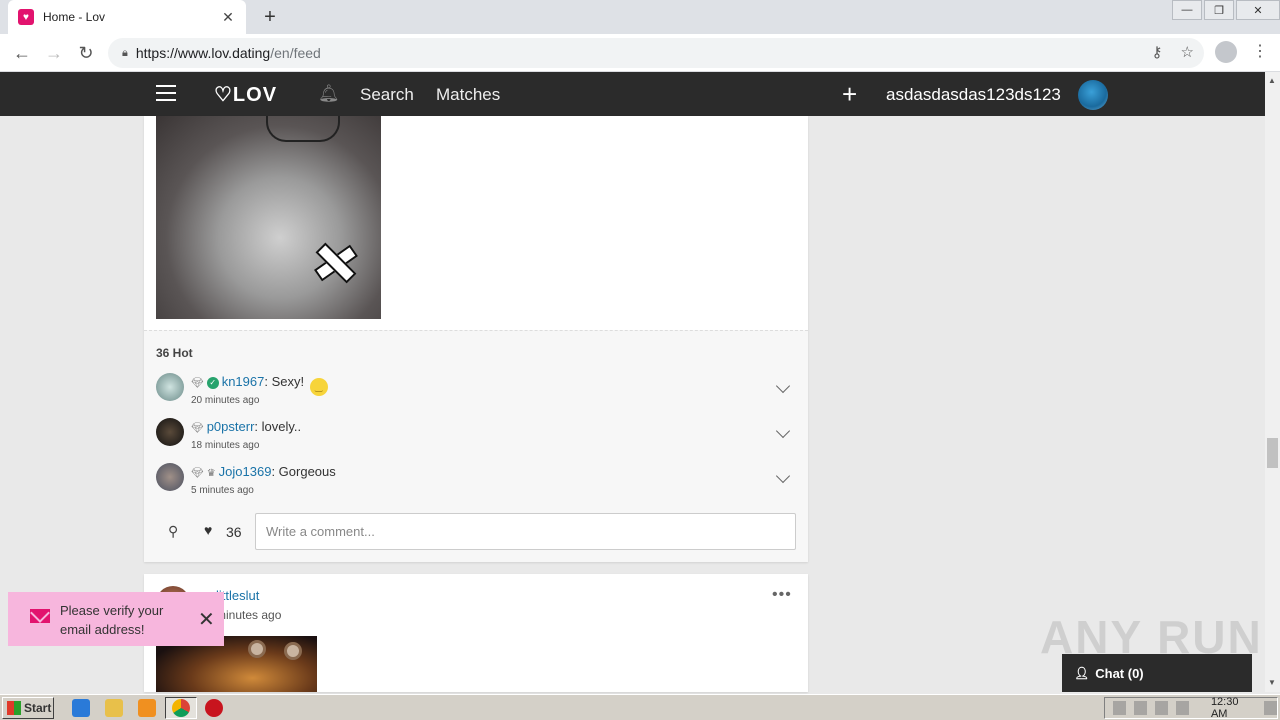  Describe the element at coordinates (387, 95) in the screenshot. I see `nav-search: Search` at that location.